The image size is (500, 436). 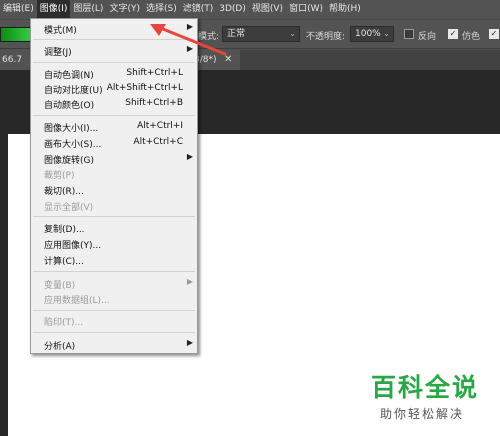 What do you see at coordinates (422, 414) in the screenshot?
I see `watermark-subtitle: 助你轻松解决` at bounding box center [422, 414].